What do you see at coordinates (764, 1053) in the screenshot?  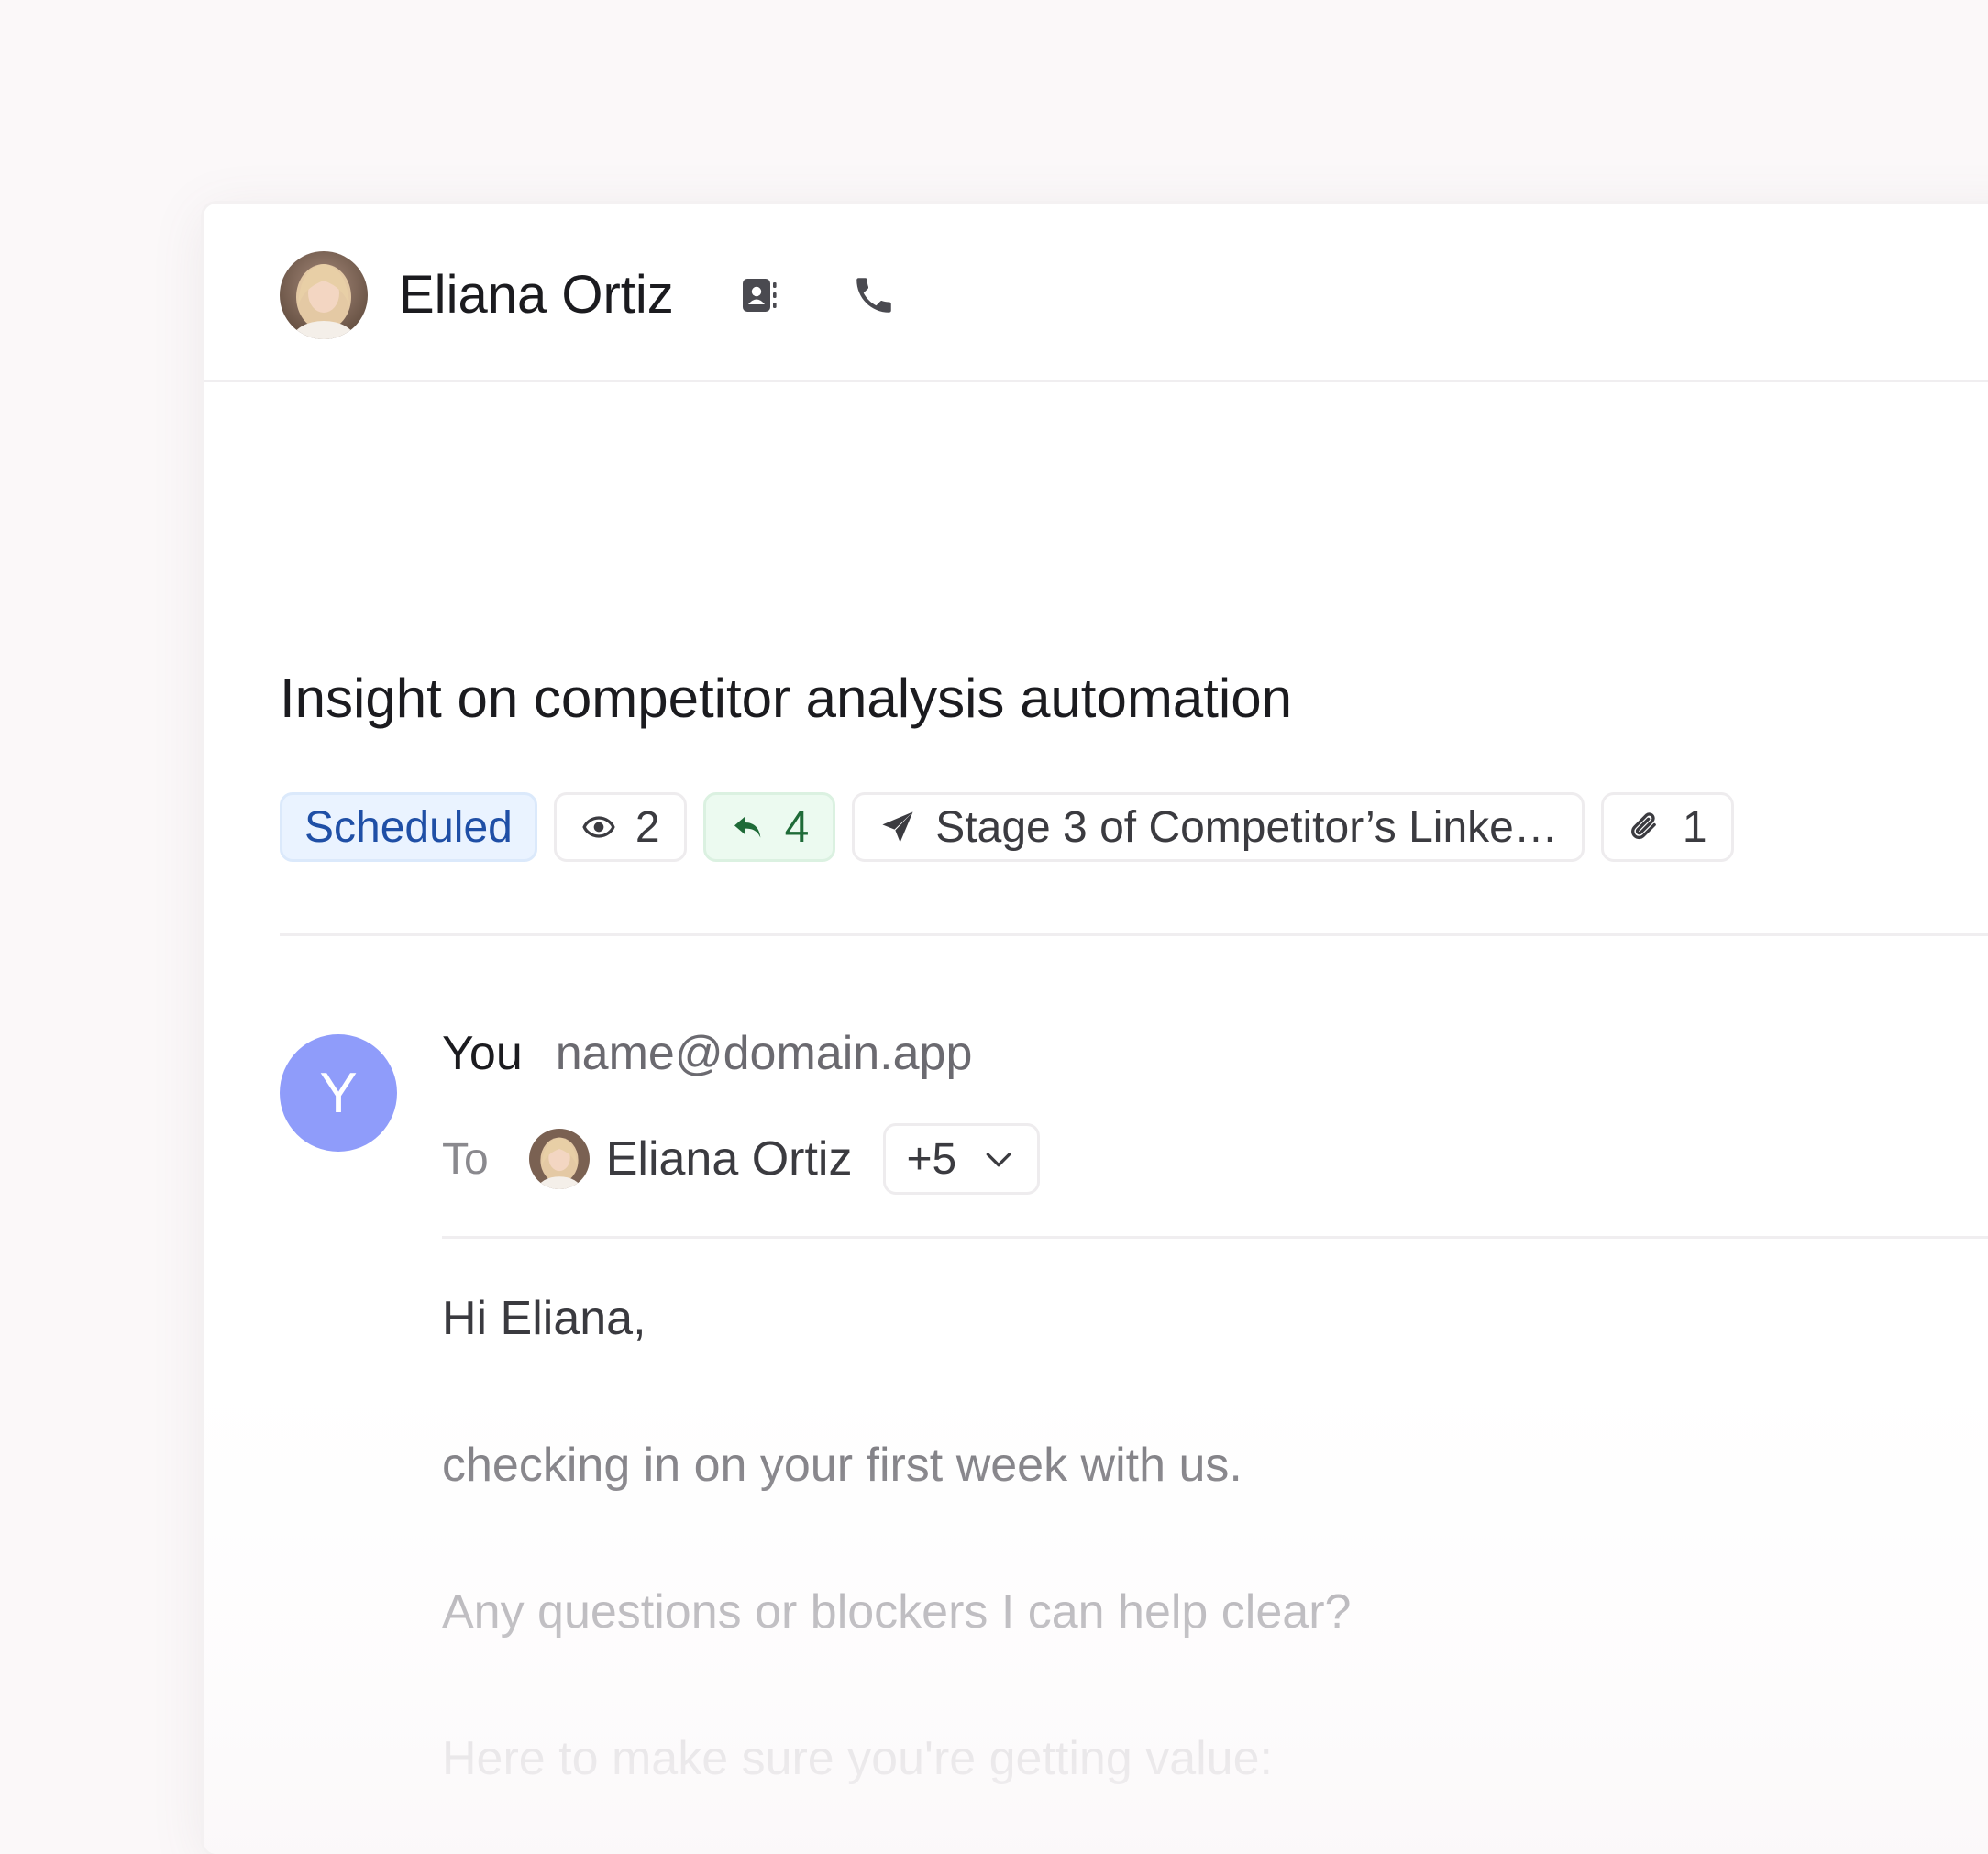 I see `sender-email: name@domain.app` at bounding box center [764, 1053].